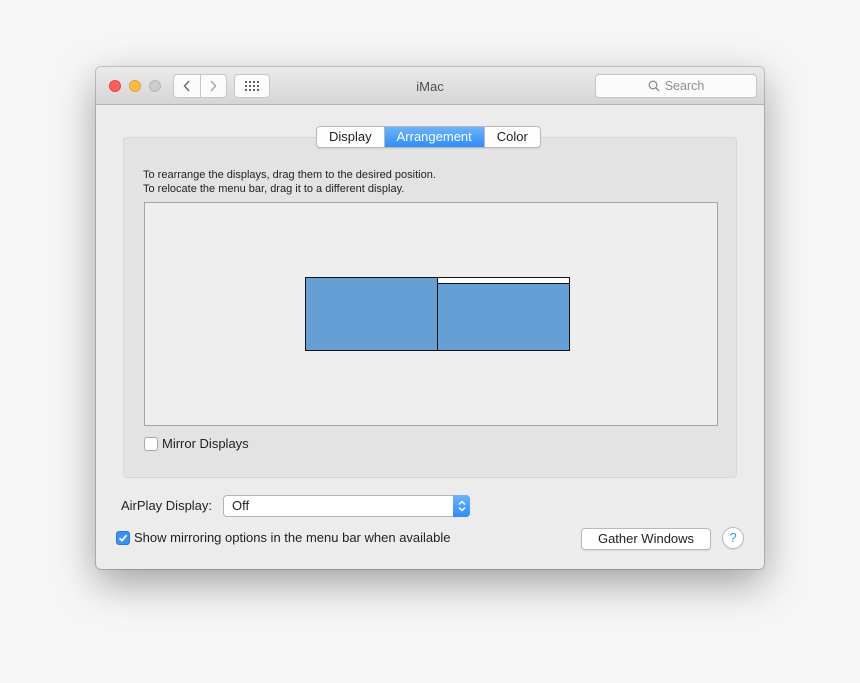 This screenshot has width=860, height=683. What do you see at coordinates (433, 137) in the screenshot?
I see `tab-arrangement: Arrangement` at bounding box center [433, 137].